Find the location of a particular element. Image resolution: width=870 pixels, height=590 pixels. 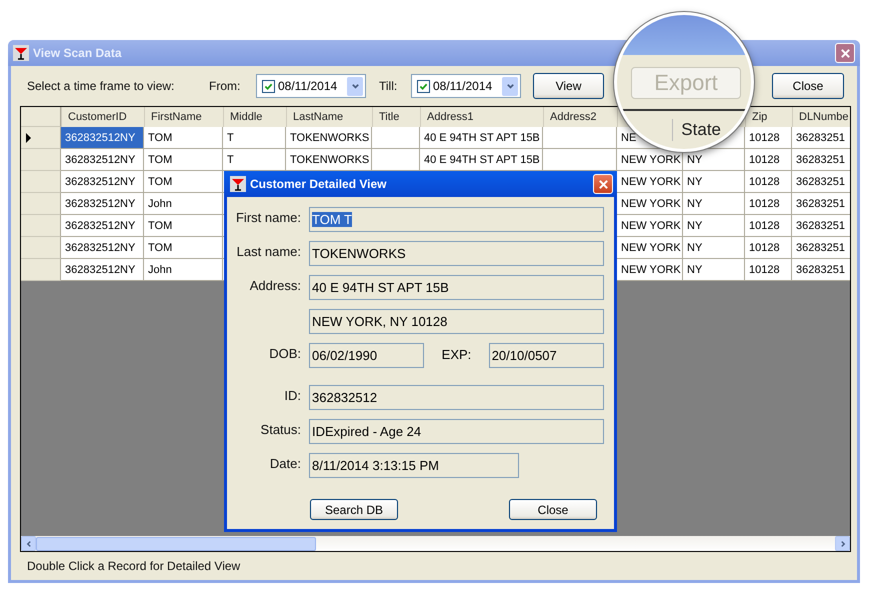

column-header: State is located at coordinates (701, 130).